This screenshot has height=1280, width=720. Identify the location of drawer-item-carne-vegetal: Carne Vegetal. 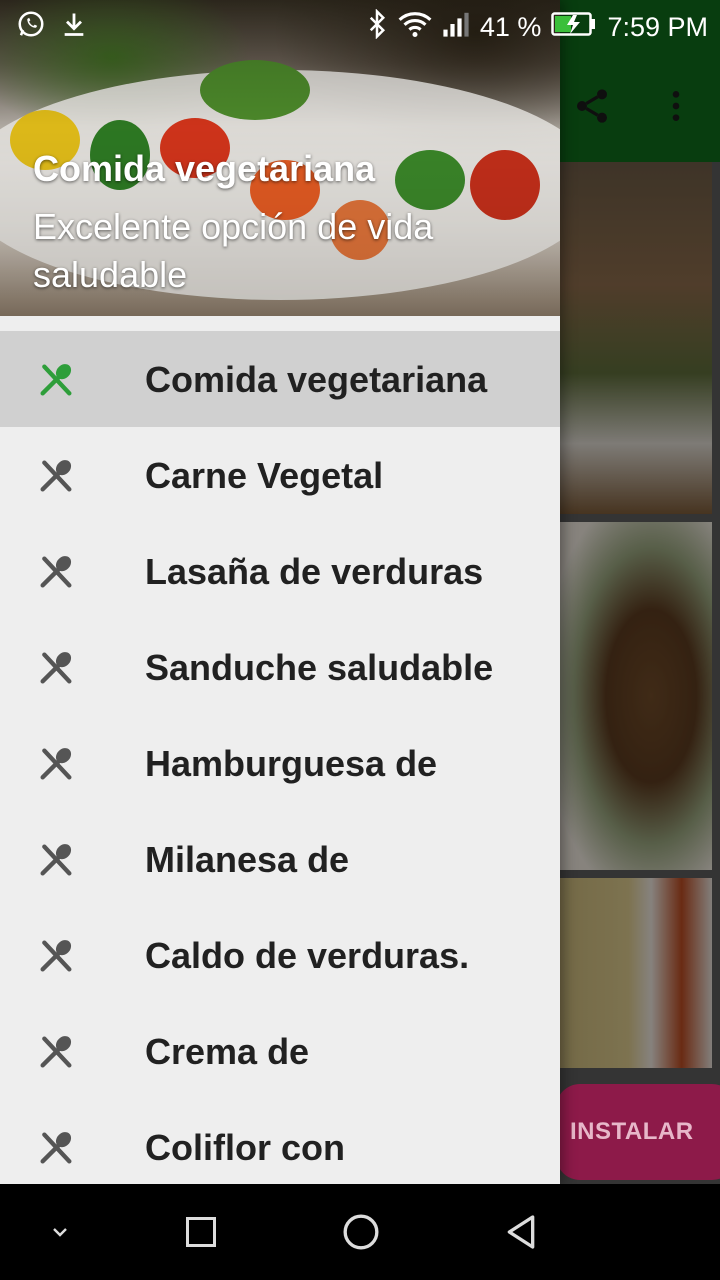
(280, 475).